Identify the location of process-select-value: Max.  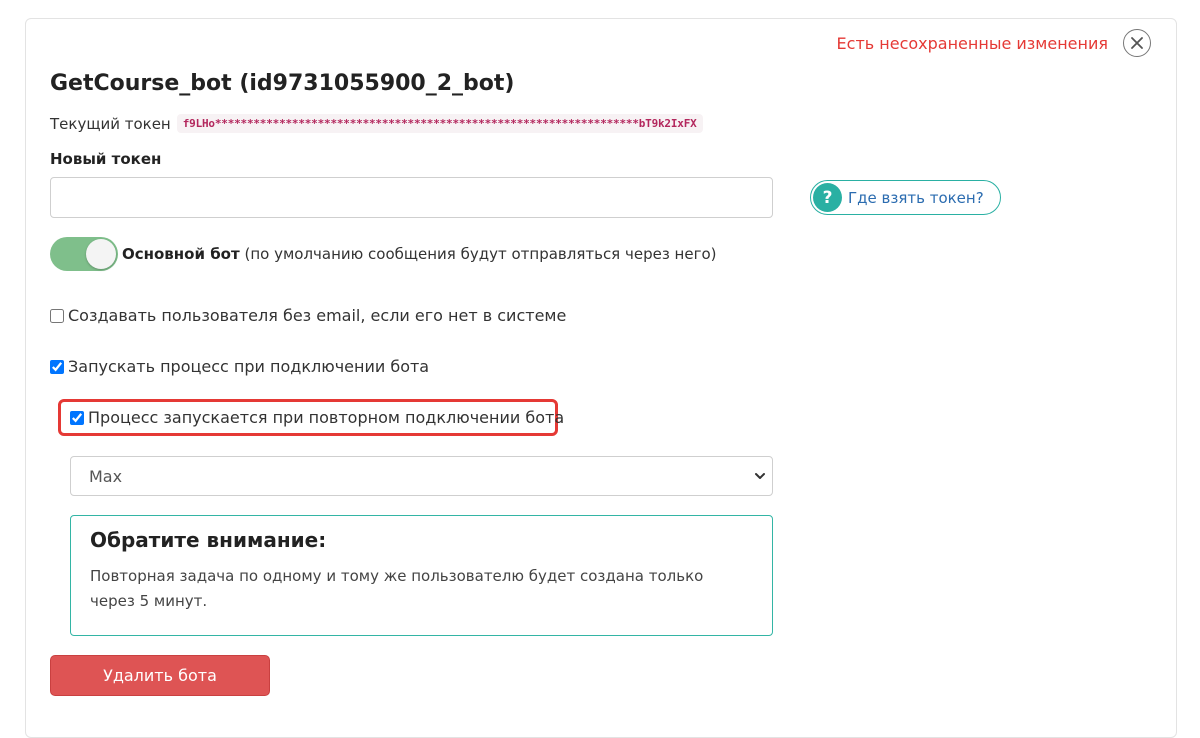
(106, 476).